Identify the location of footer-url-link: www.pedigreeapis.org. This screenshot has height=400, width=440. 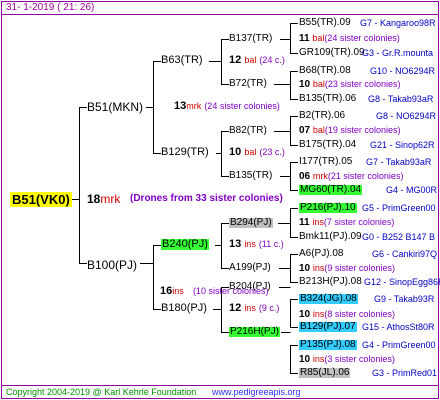
(256, 392).